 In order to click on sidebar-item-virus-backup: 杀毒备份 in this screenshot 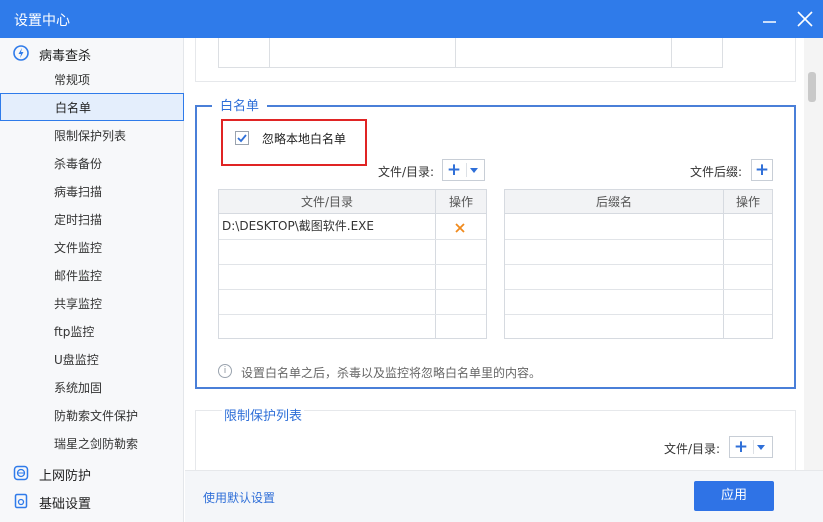, I will do `click(92, 163)`.